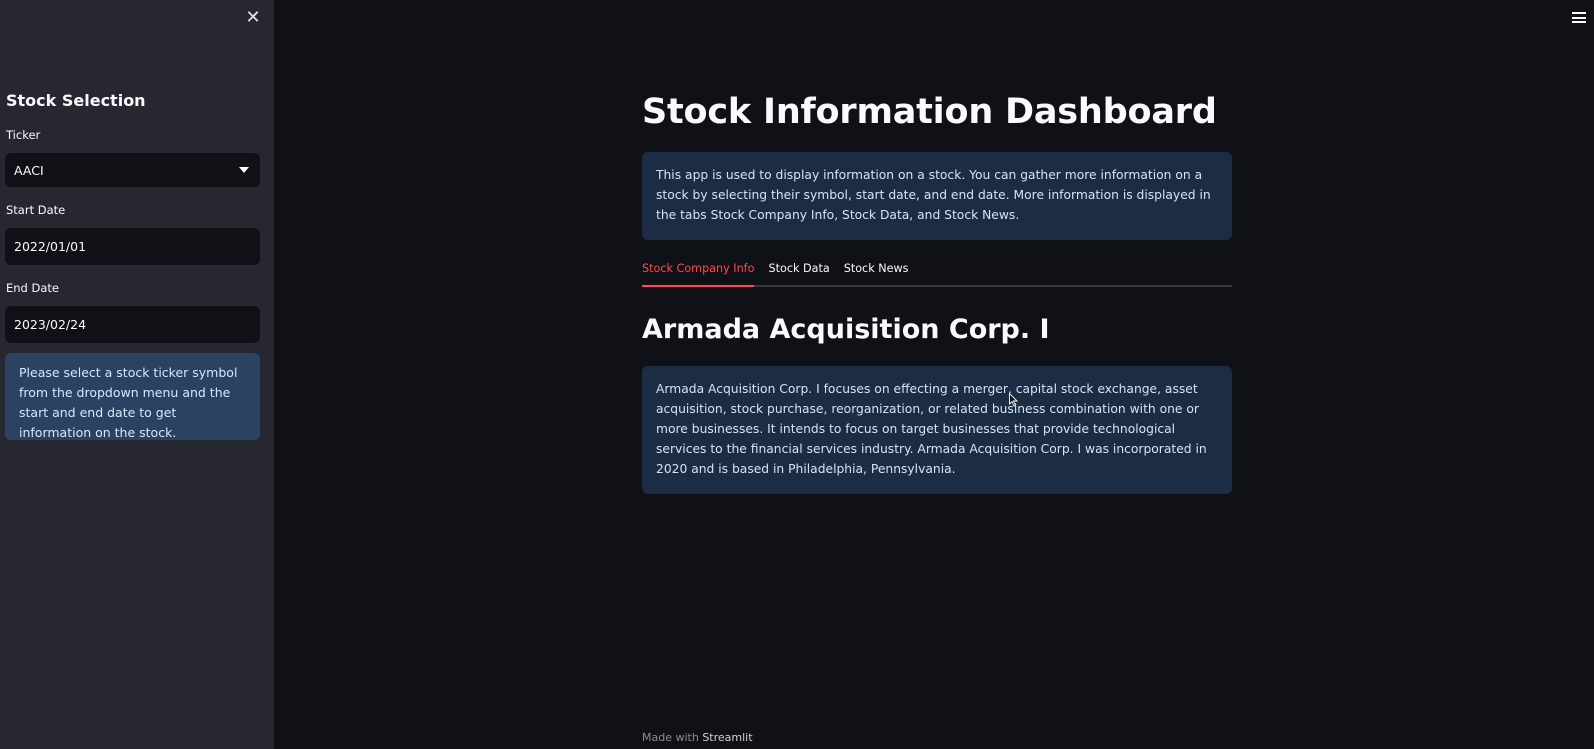 The height and width of the screenshot is (749, 1594). Describe the element at coordinates (698, 272) in the screenshot. I see `tab-stock-company-info: Stock Company Info` at that location.